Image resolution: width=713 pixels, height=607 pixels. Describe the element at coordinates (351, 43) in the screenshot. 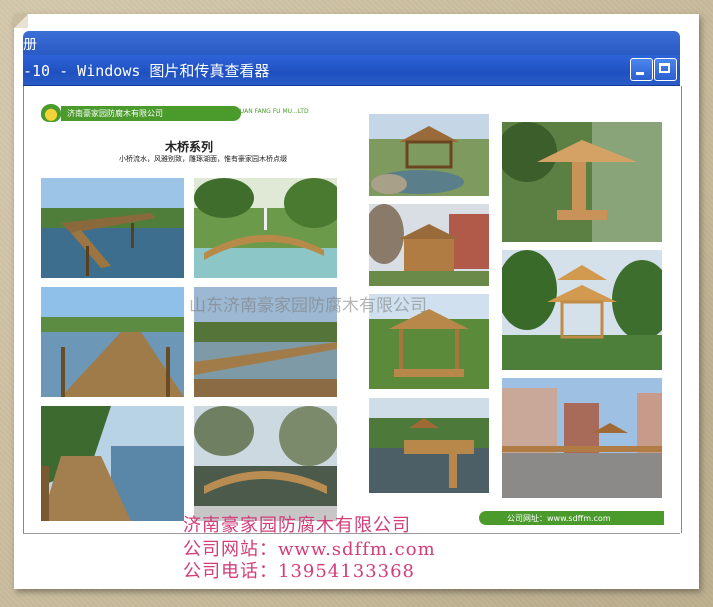

I see `background-window-titlebar: 册` at that location.